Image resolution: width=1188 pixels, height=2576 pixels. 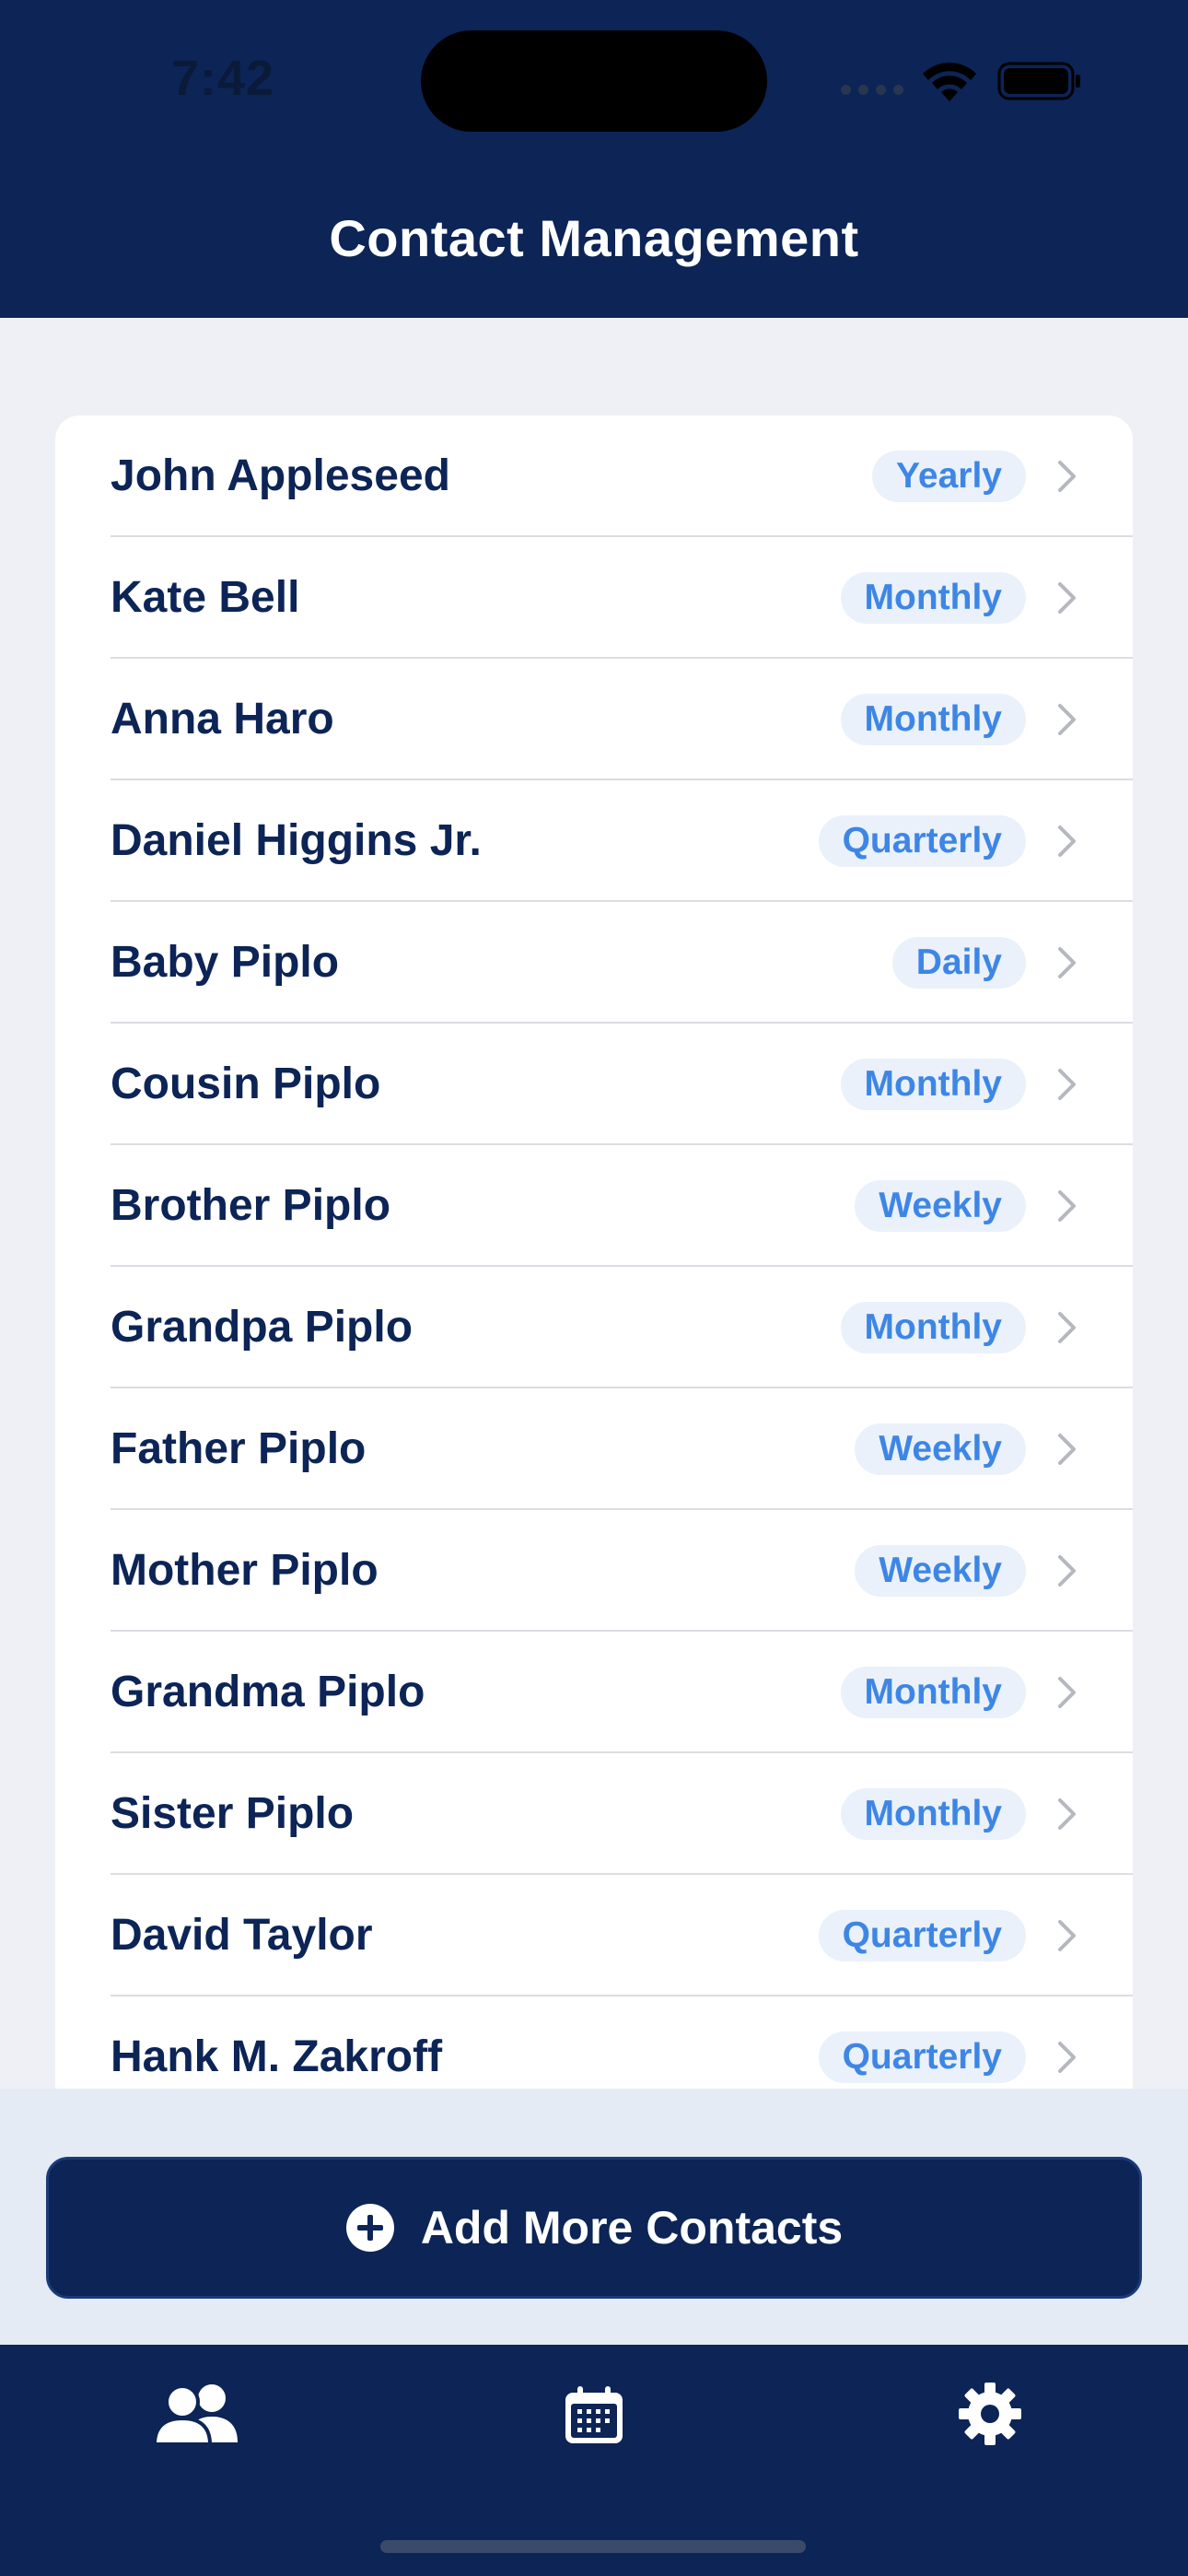 I want to click on home-indicator, so click(x=593, y=2546).